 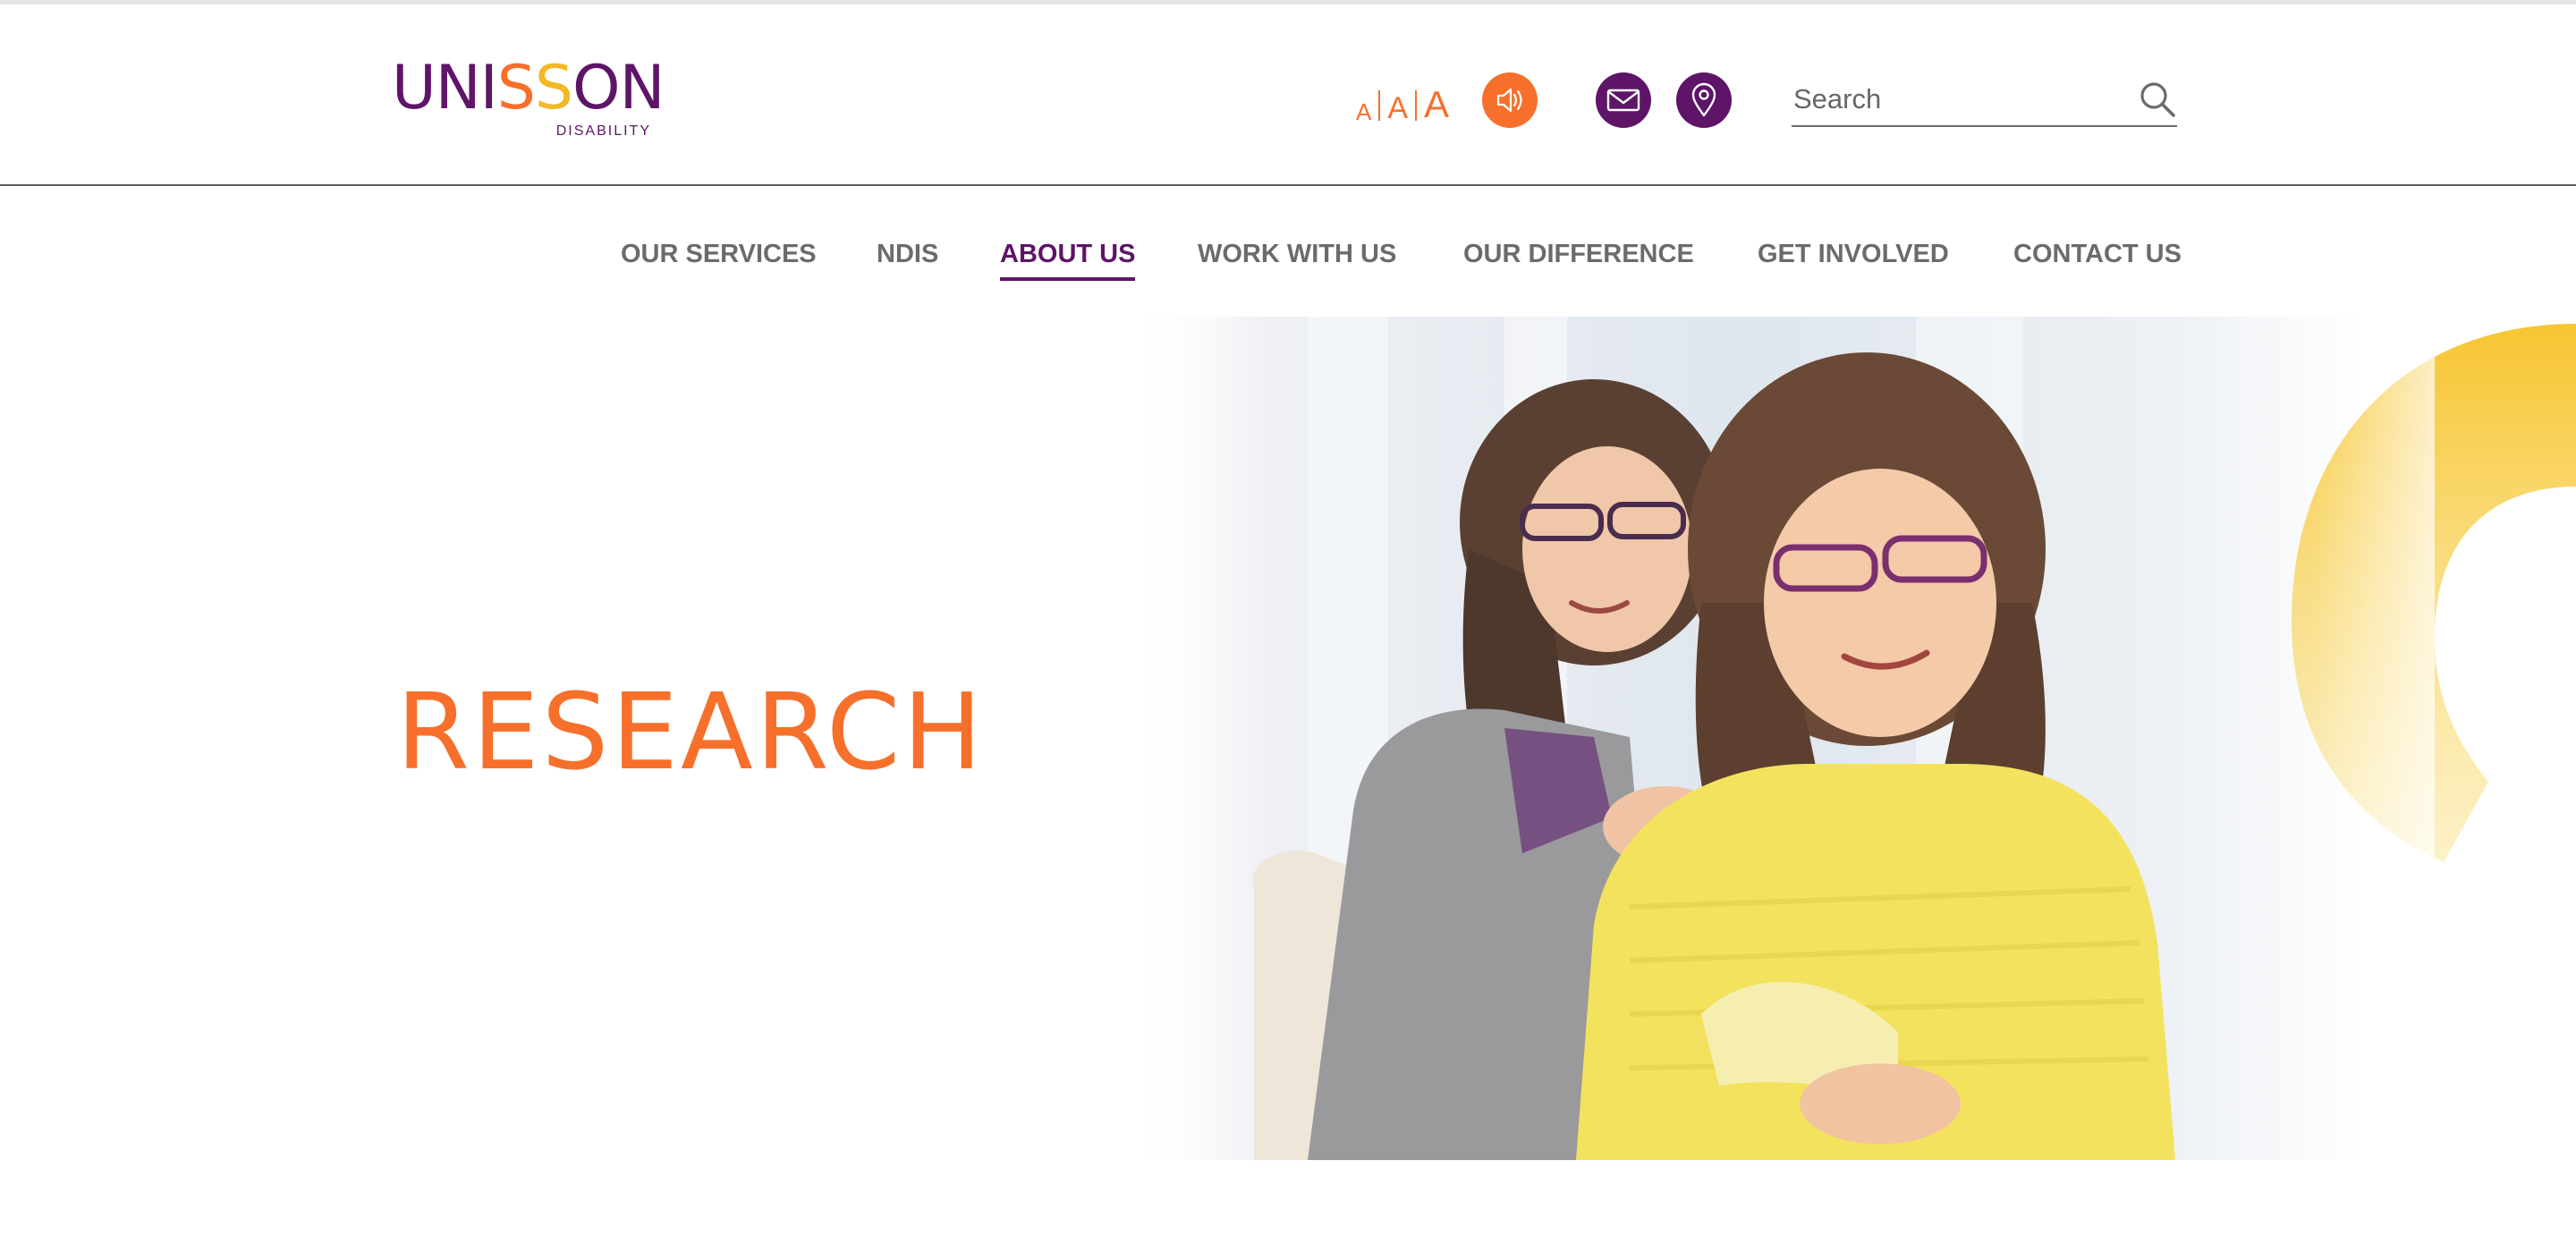 I want to click on text-size-large-button: A, so click(x=1436, y=104).